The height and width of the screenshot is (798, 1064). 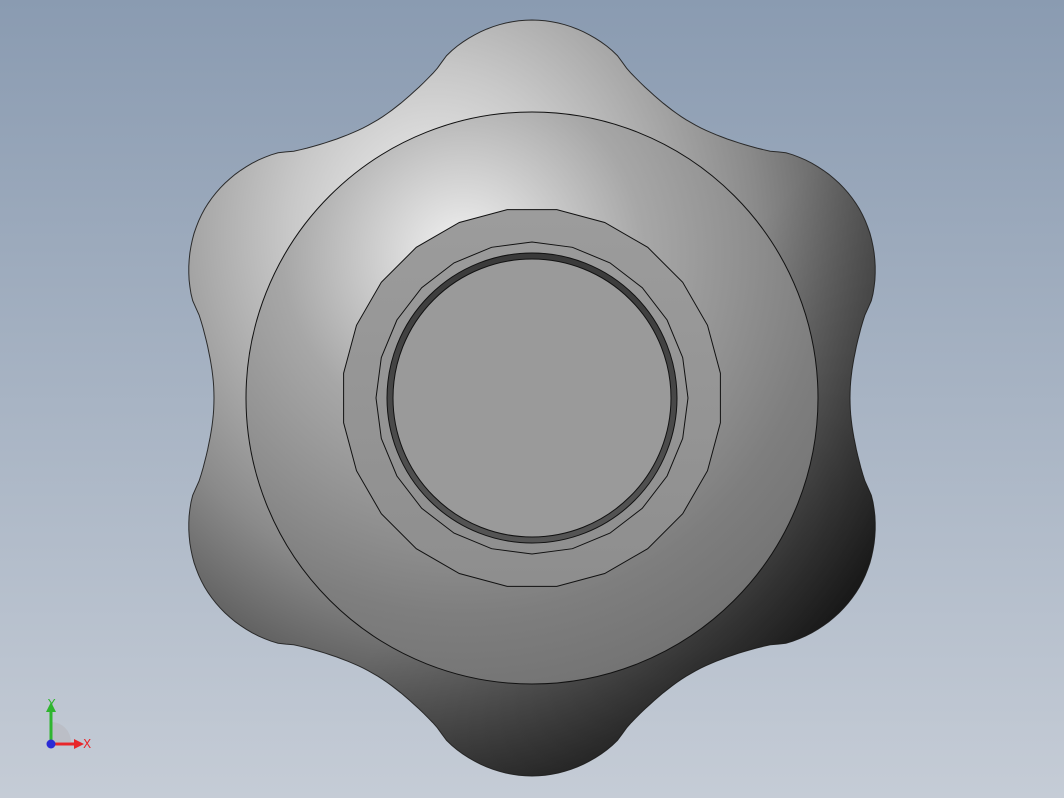 I want to click on z-axis-origin, so click(x=51, y=744).